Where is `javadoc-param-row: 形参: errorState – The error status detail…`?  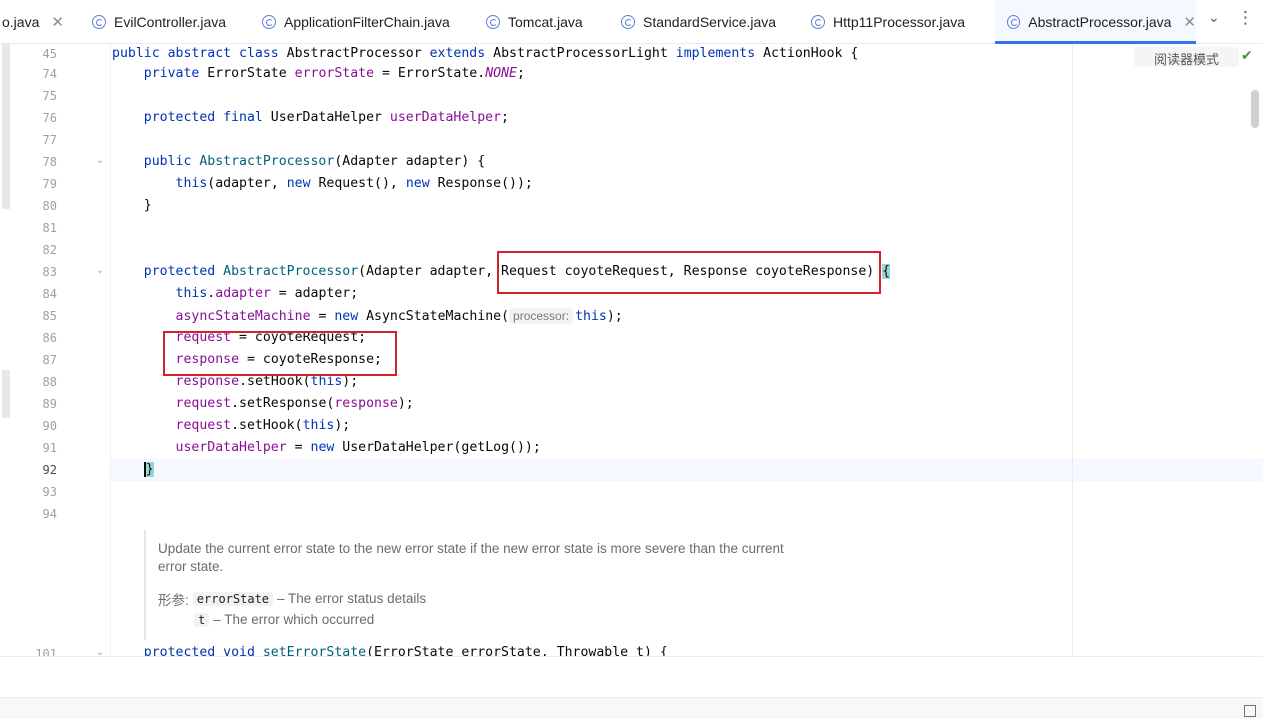 javadoc-param-row: 形参: errorState – The error status detail… is located at coordinates (292, 598).